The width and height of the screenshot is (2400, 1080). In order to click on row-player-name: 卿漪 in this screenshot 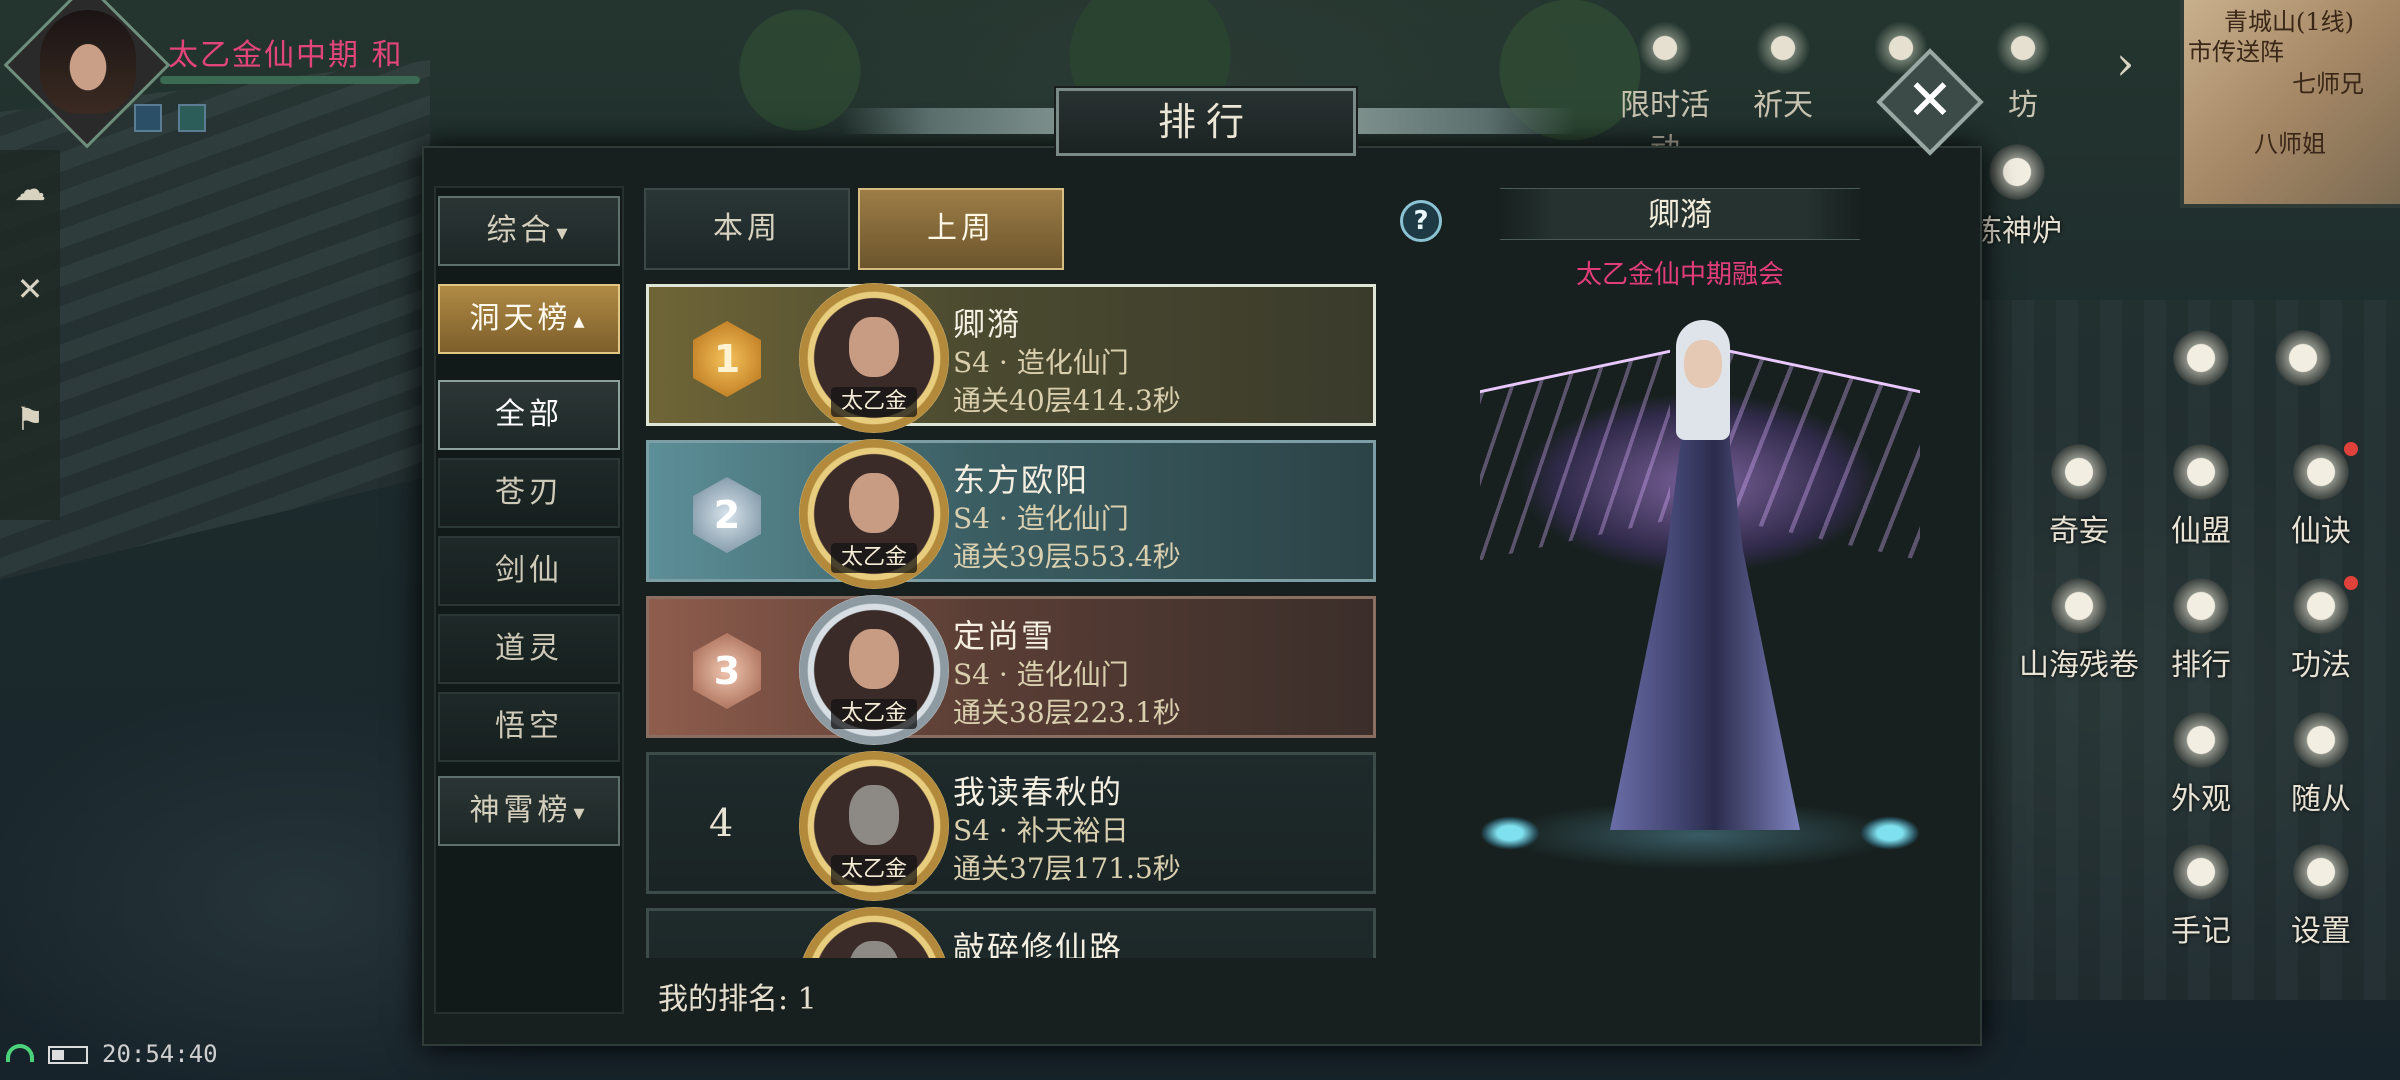, I will do `click(987, 324)`.